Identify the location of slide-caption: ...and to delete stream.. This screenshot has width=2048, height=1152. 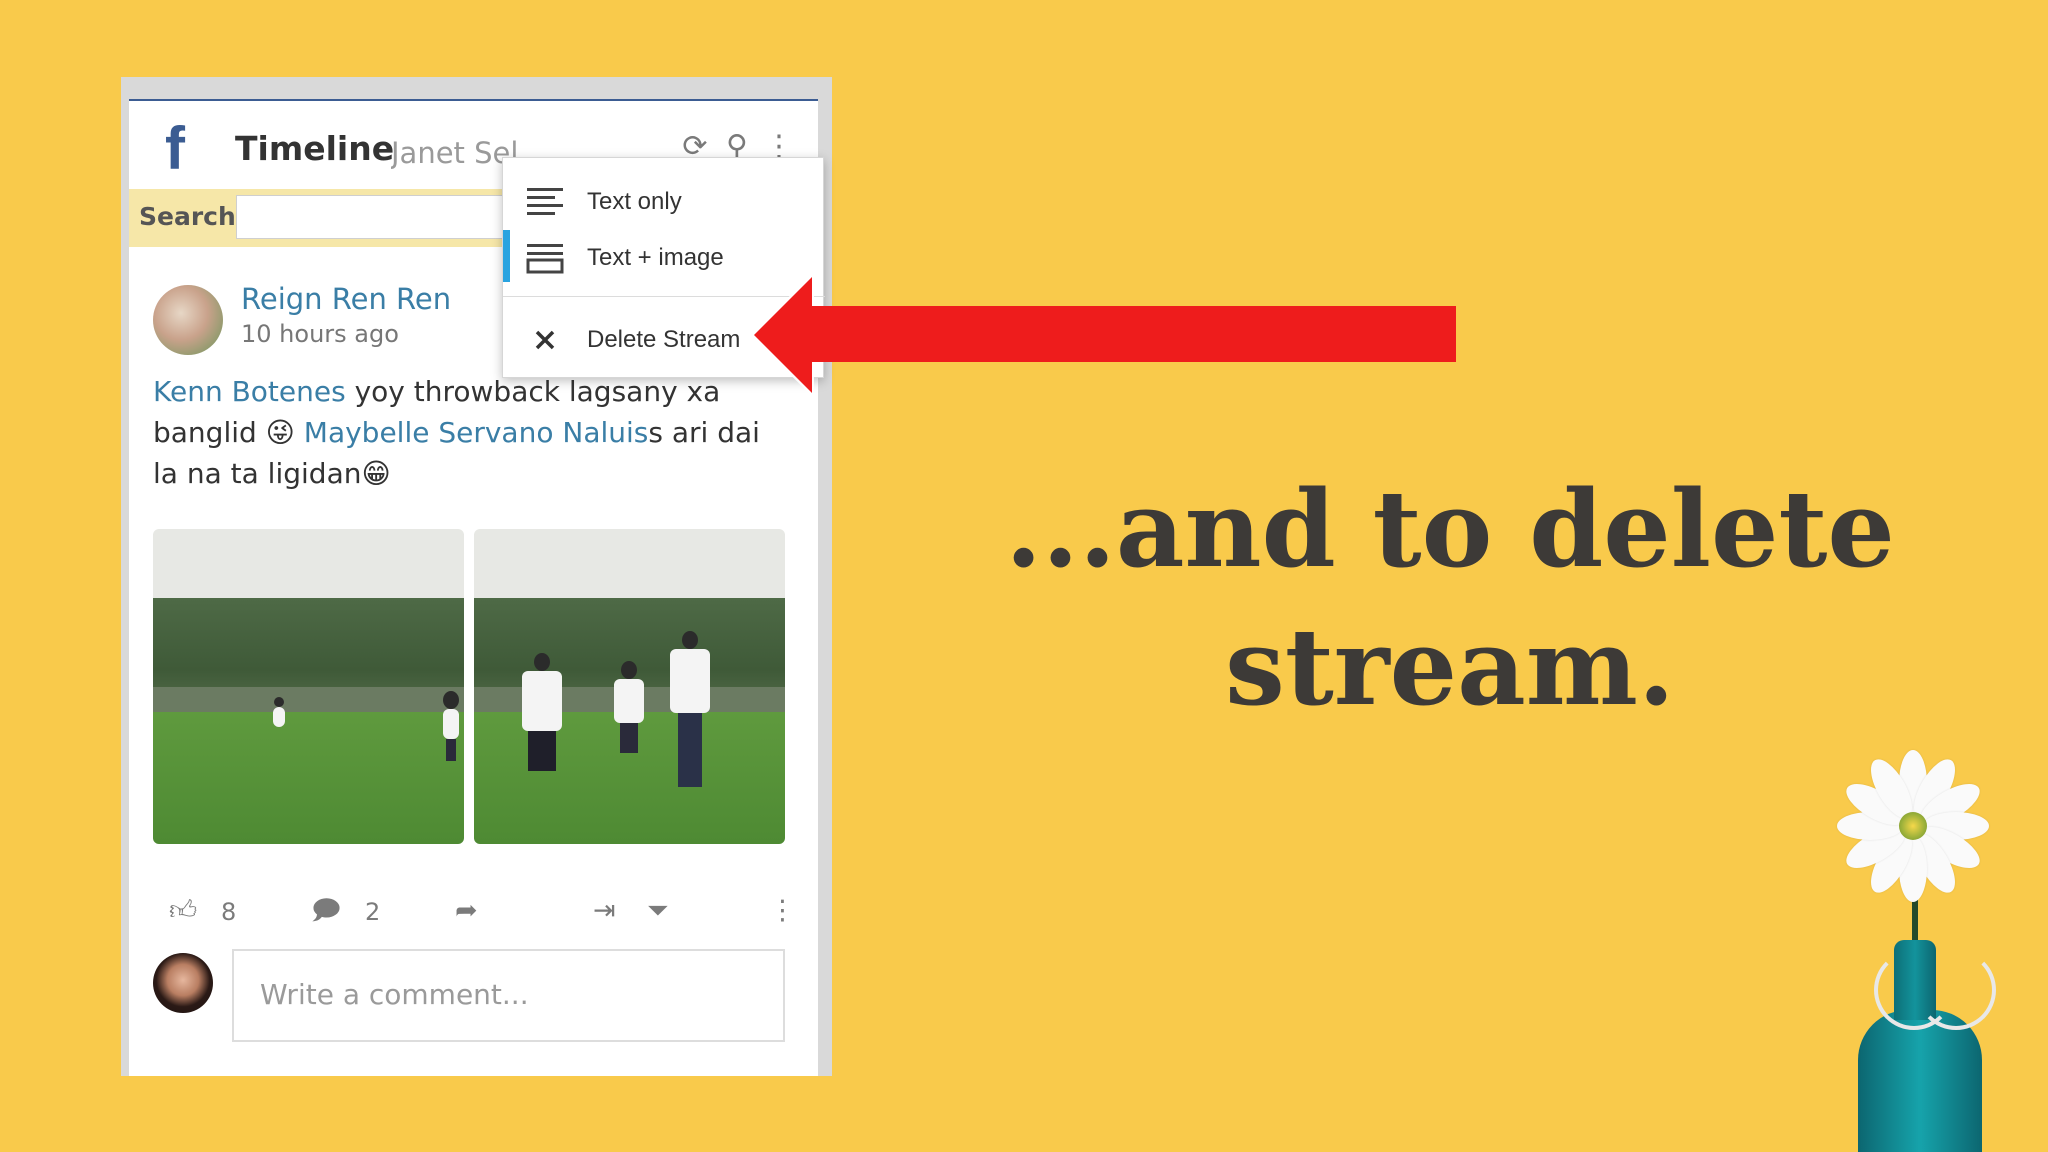
(1450, 598).